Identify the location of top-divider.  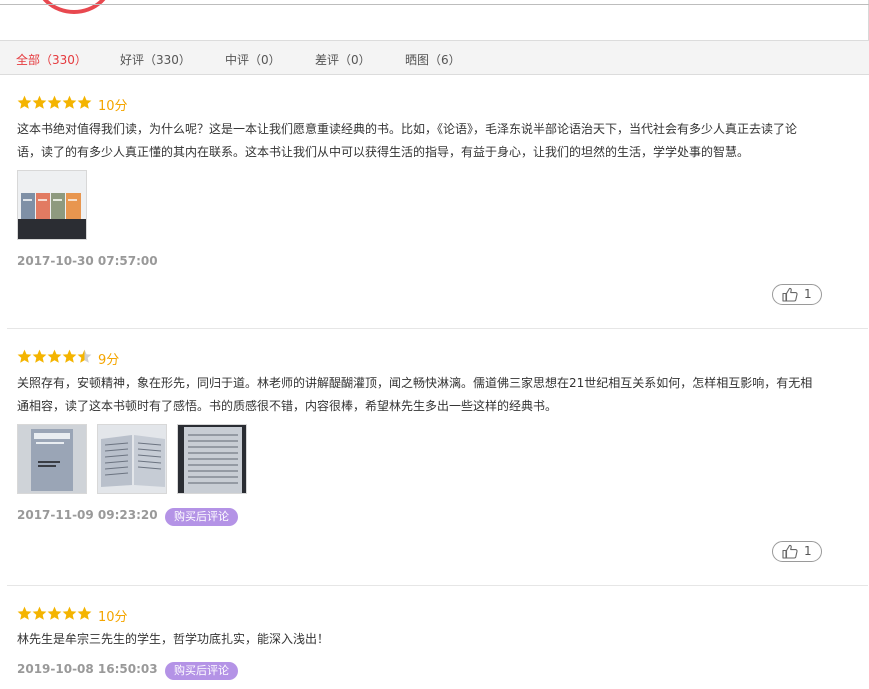
(434, 4).